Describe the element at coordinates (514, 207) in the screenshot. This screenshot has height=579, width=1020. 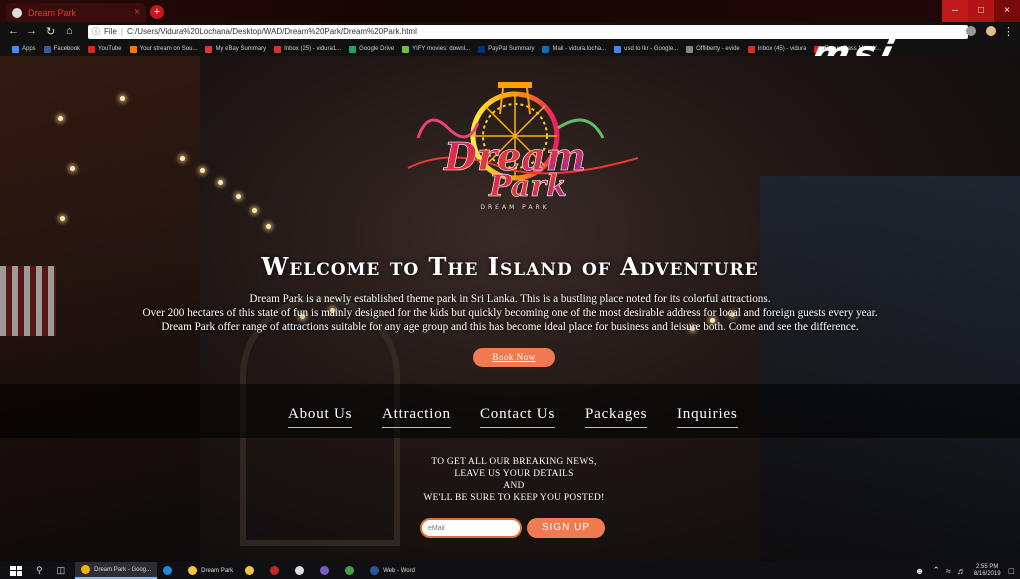
I see `logo-small-text: DREAM PARK` at that location.